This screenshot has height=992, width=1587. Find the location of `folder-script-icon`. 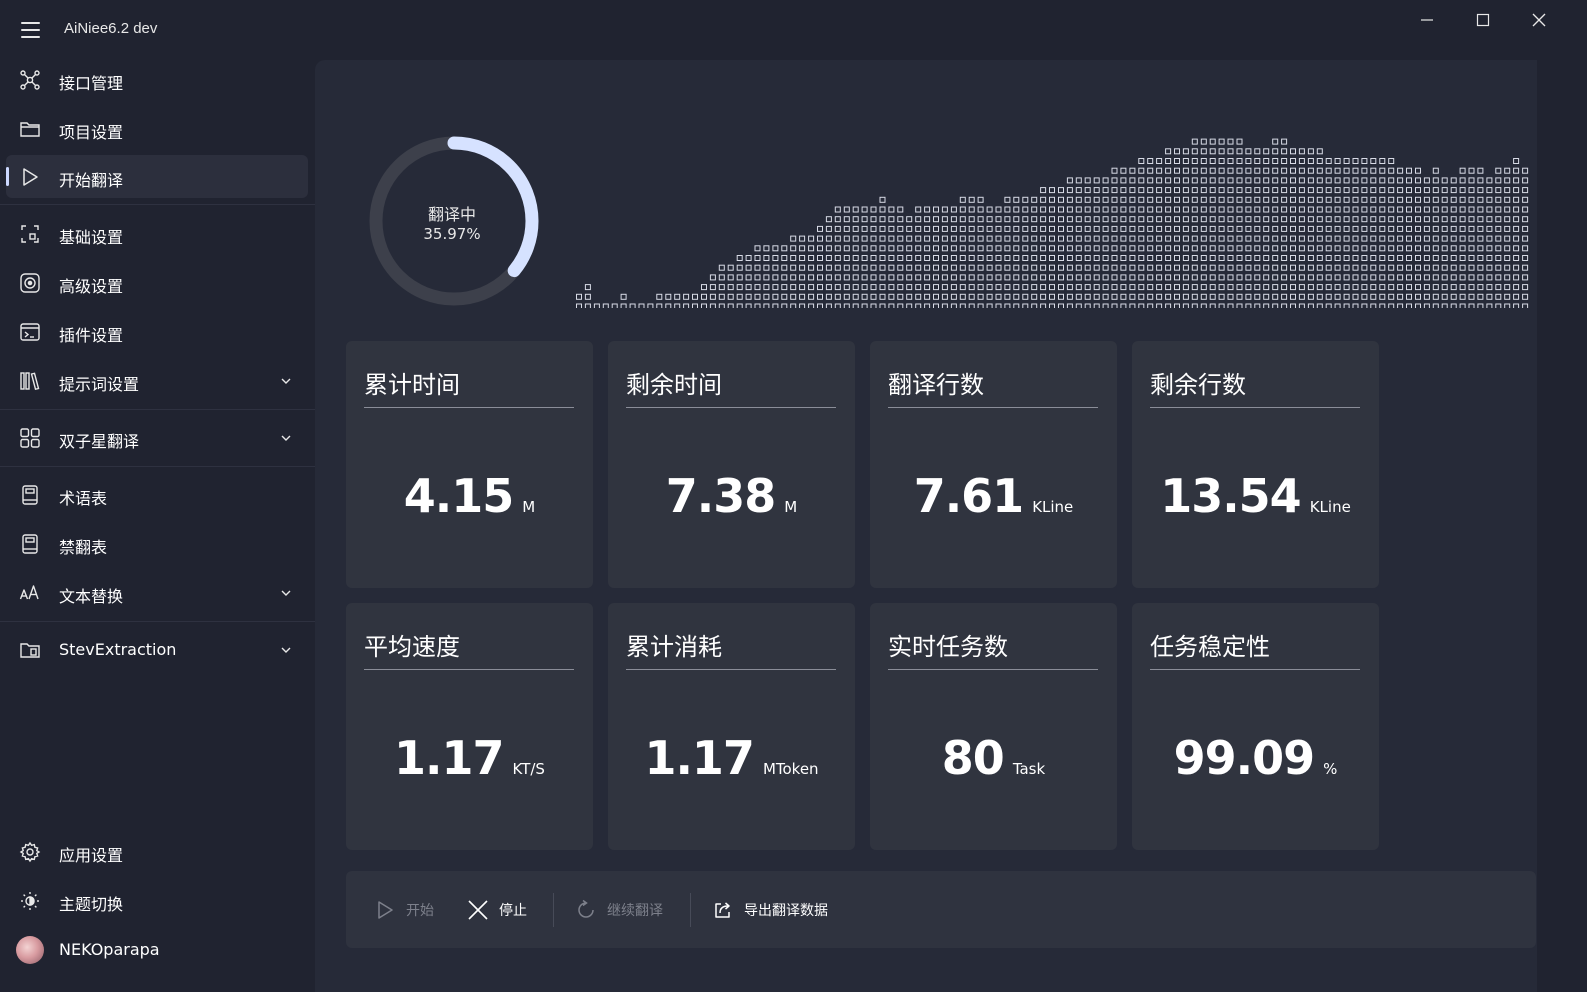

folder-script-icon is located at coordinates (30, 650).